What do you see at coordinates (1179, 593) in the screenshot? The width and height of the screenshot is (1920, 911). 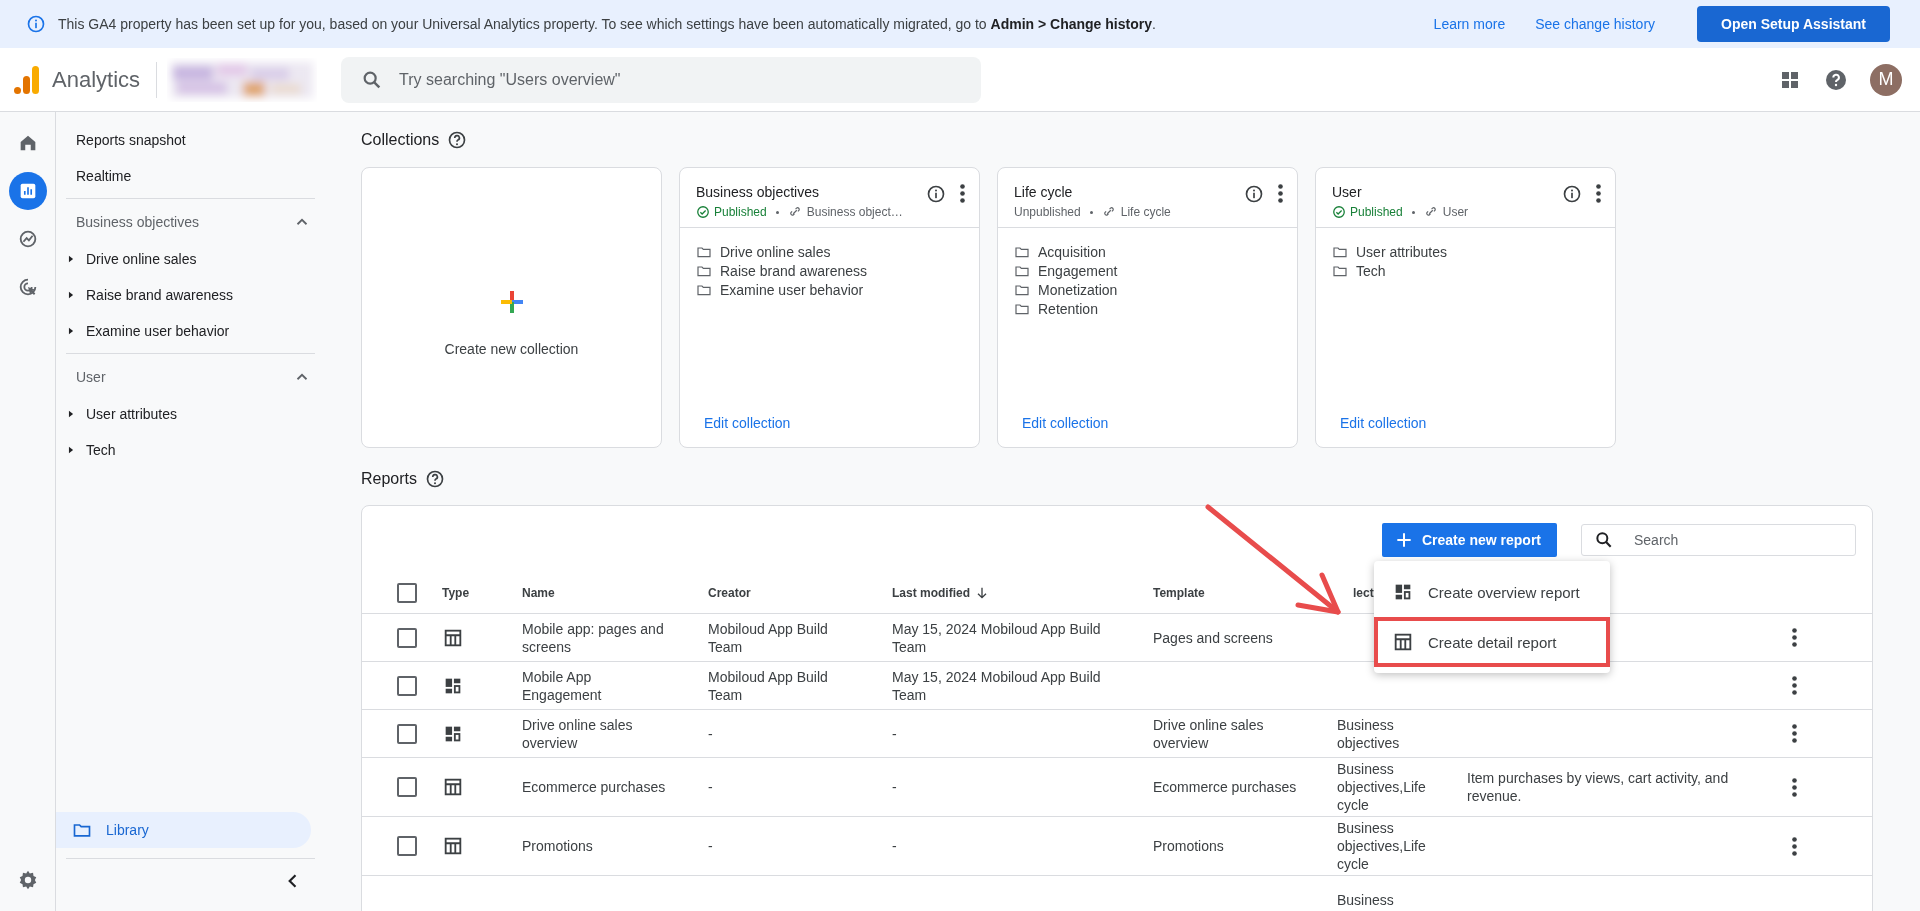 I see `column-header: Template` at bounding box center [1179, 593].